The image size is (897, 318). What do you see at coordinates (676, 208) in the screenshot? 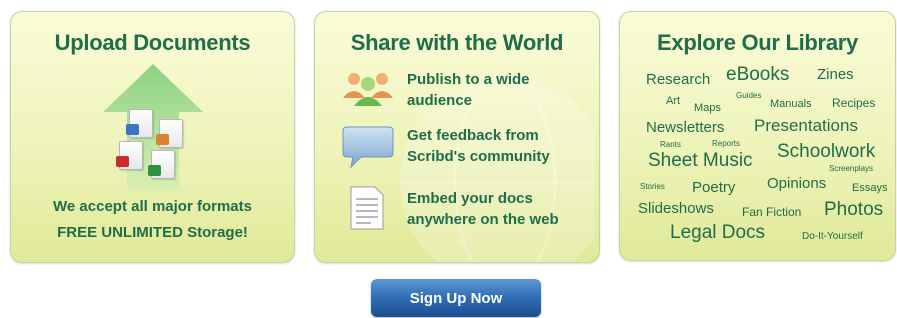
I see `tag-slideshows: Slideshows` at bounding box center [676, 208].